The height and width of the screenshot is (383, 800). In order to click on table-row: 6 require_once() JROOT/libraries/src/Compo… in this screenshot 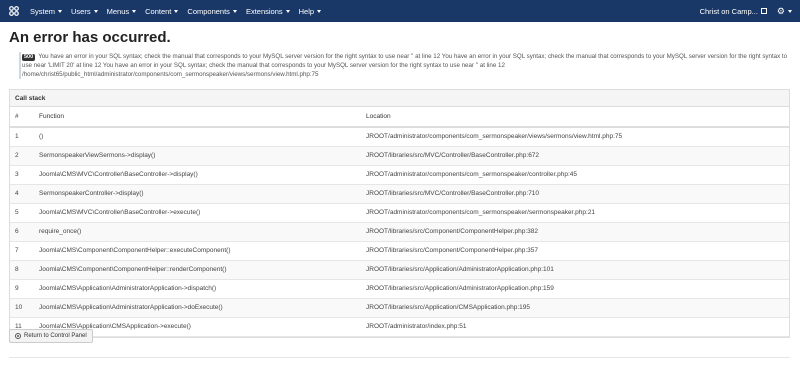, I will do `click(399, 232)`.